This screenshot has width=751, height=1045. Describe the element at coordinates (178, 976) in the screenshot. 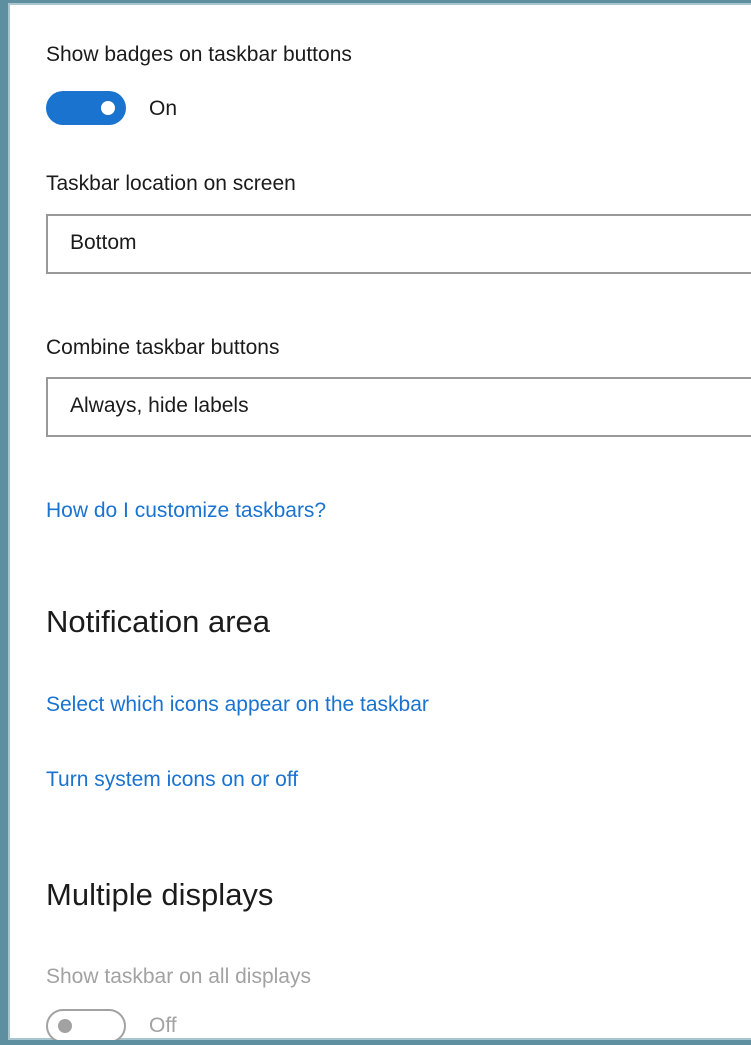

I see `show-all-displays-label: Show taskbar on all displays` at that location.